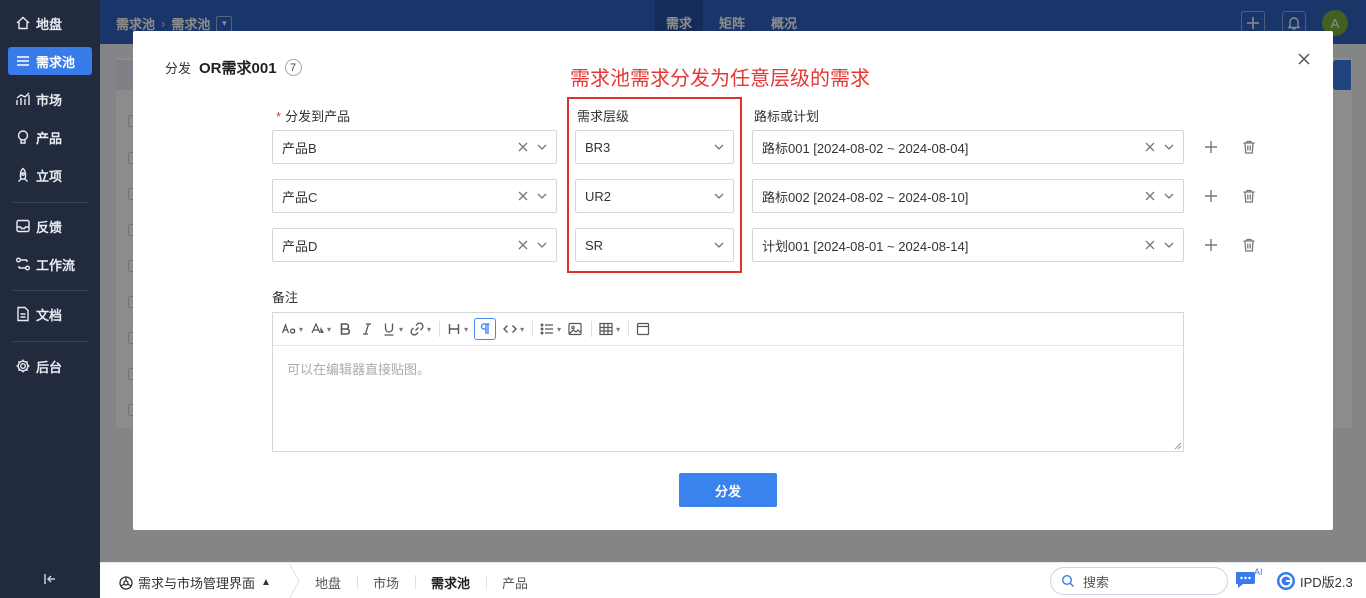 Image resolution: width=1366 pixels, height=598 pixels. I want to click on sidebar: 地盘 需求池 市场 产品 立项 反馈 工作流 文档 后台, so click(50, 299).